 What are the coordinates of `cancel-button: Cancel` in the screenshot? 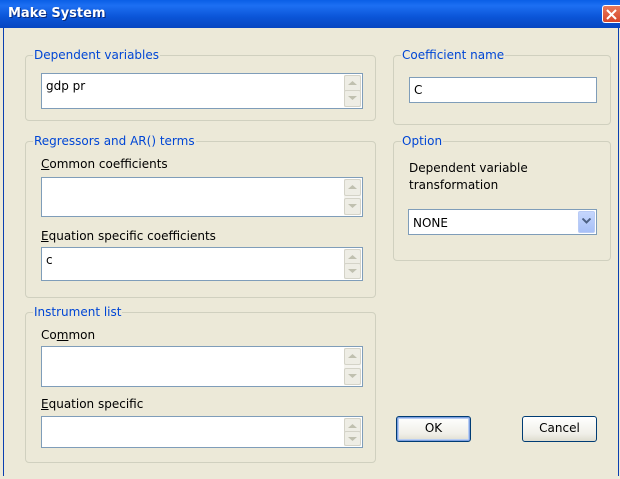 It's located at (559, 429).